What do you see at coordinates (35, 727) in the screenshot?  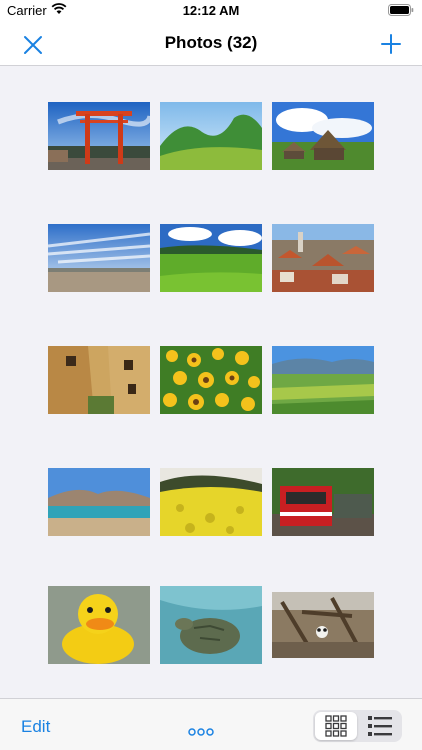 I see `edit-button: Edit` at bounding box center [35, 727].